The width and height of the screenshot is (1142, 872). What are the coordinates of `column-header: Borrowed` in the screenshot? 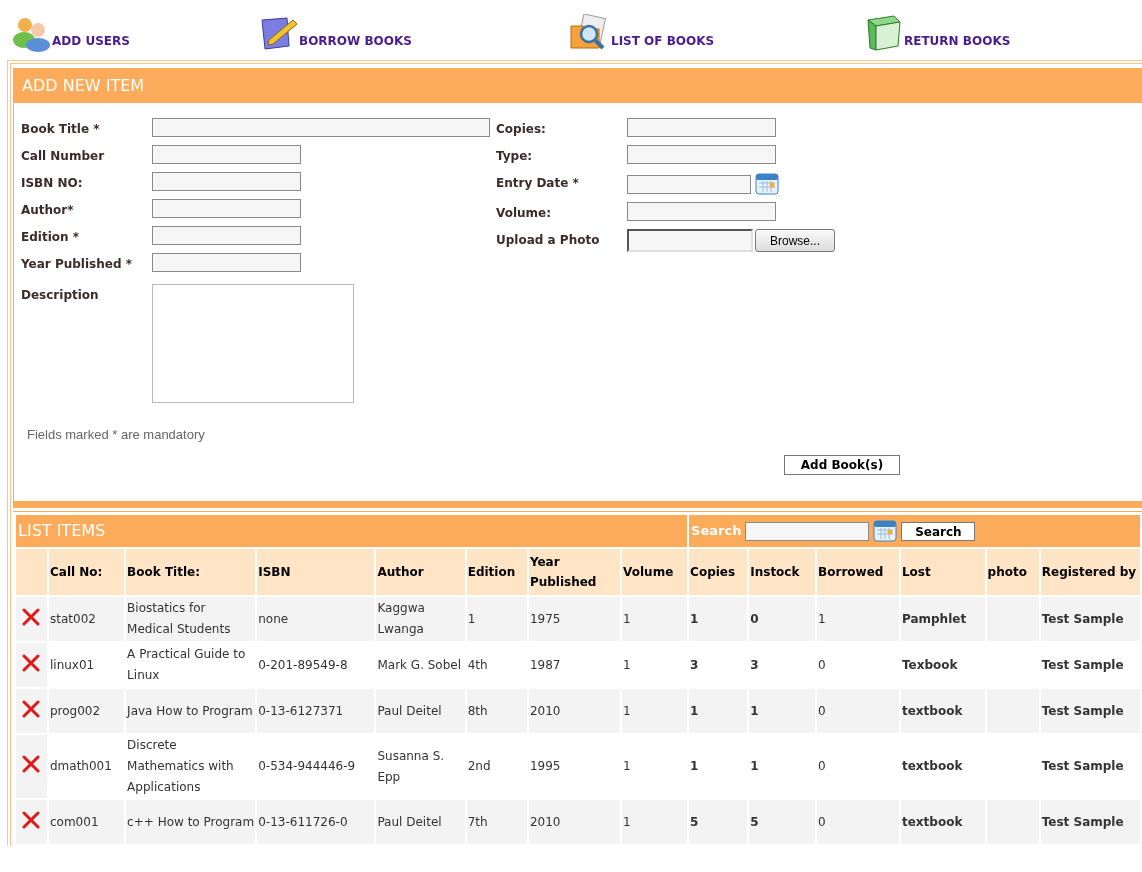 It's located at (858, 572).